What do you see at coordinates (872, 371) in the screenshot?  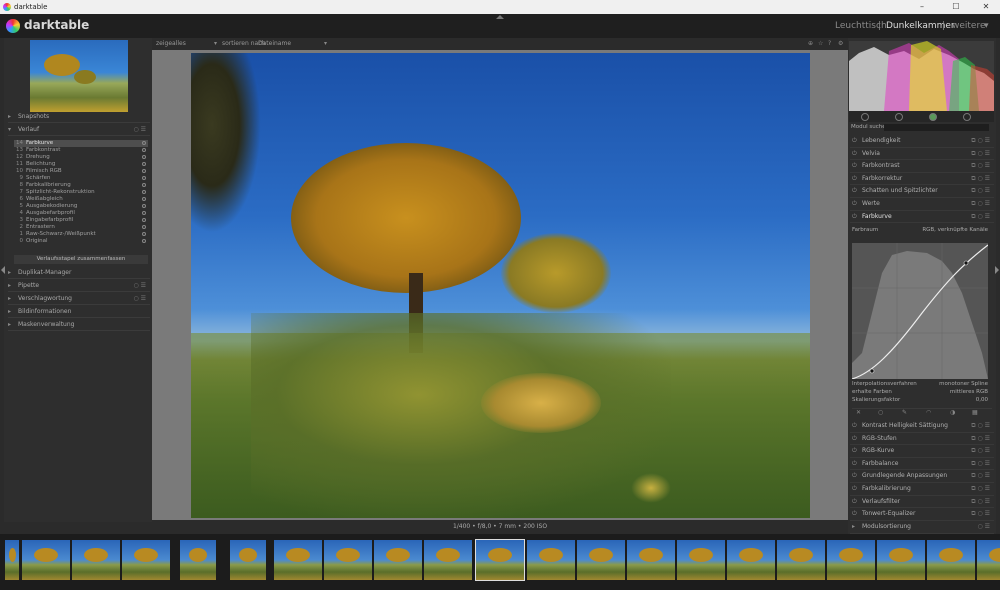 I see `curve-node` at bounding box center [872, 371].